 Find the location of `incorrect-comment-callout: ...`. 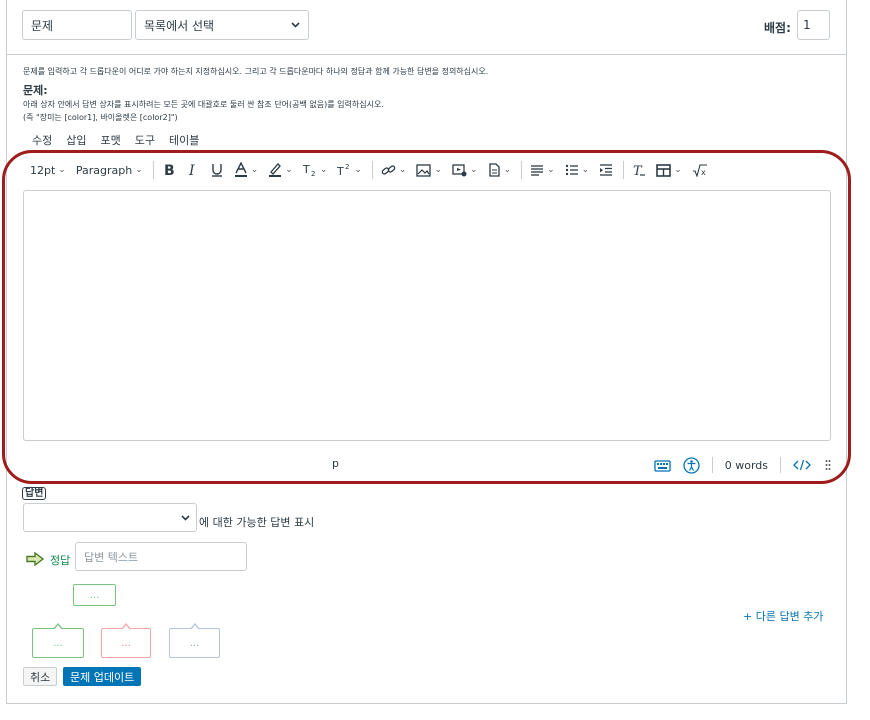

incorrect-comment-callout: ... is located at coordinates (126, 640).